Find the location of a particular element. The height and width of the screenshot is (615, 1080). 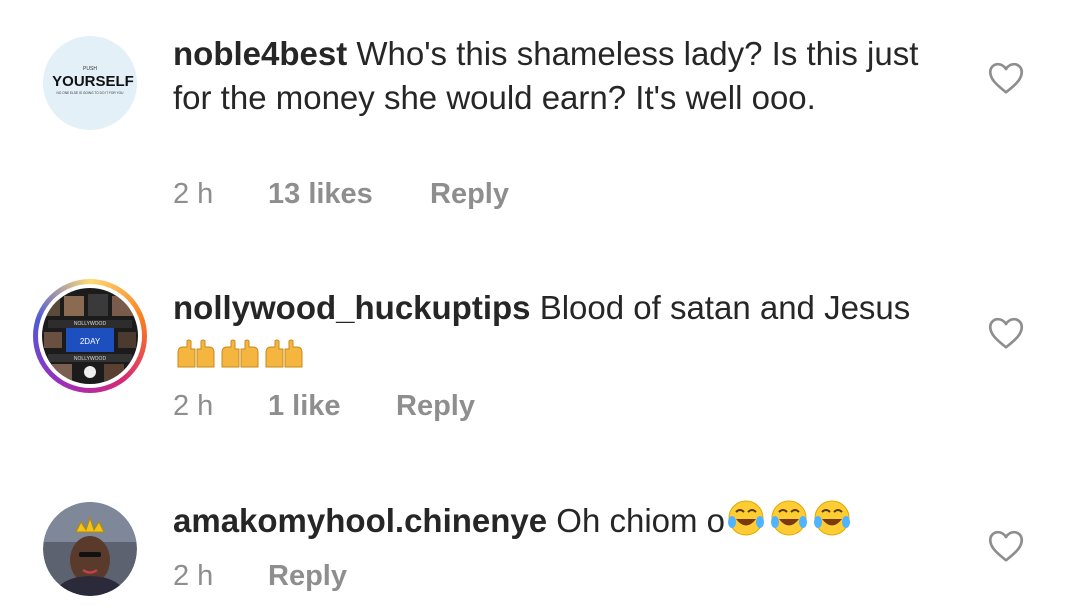

comment-text: amakomyhool.chinenye Oh chiom o is located at coordinates (568, 523).